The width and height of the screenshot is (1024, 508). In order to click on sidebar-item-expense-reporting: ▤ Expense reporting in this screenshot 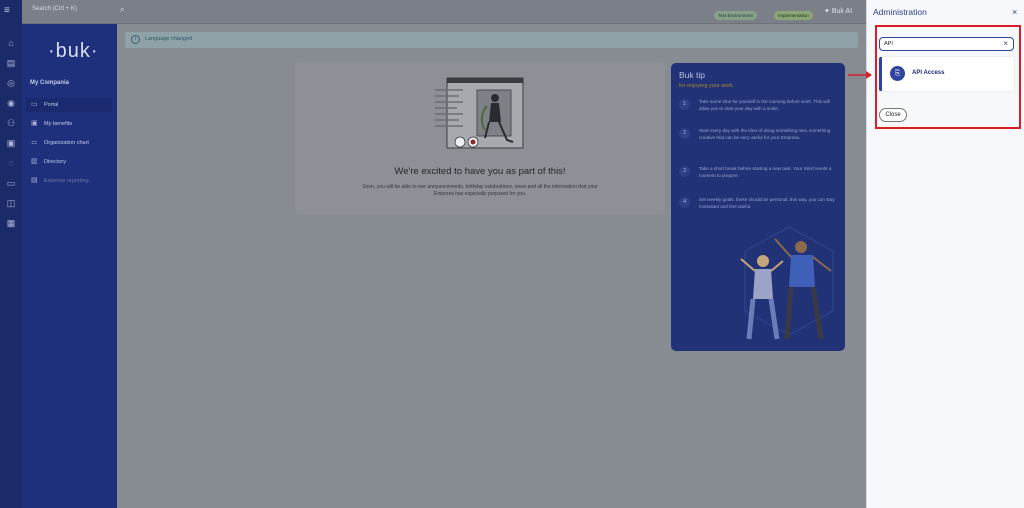, I will do `click(69, 181)`.